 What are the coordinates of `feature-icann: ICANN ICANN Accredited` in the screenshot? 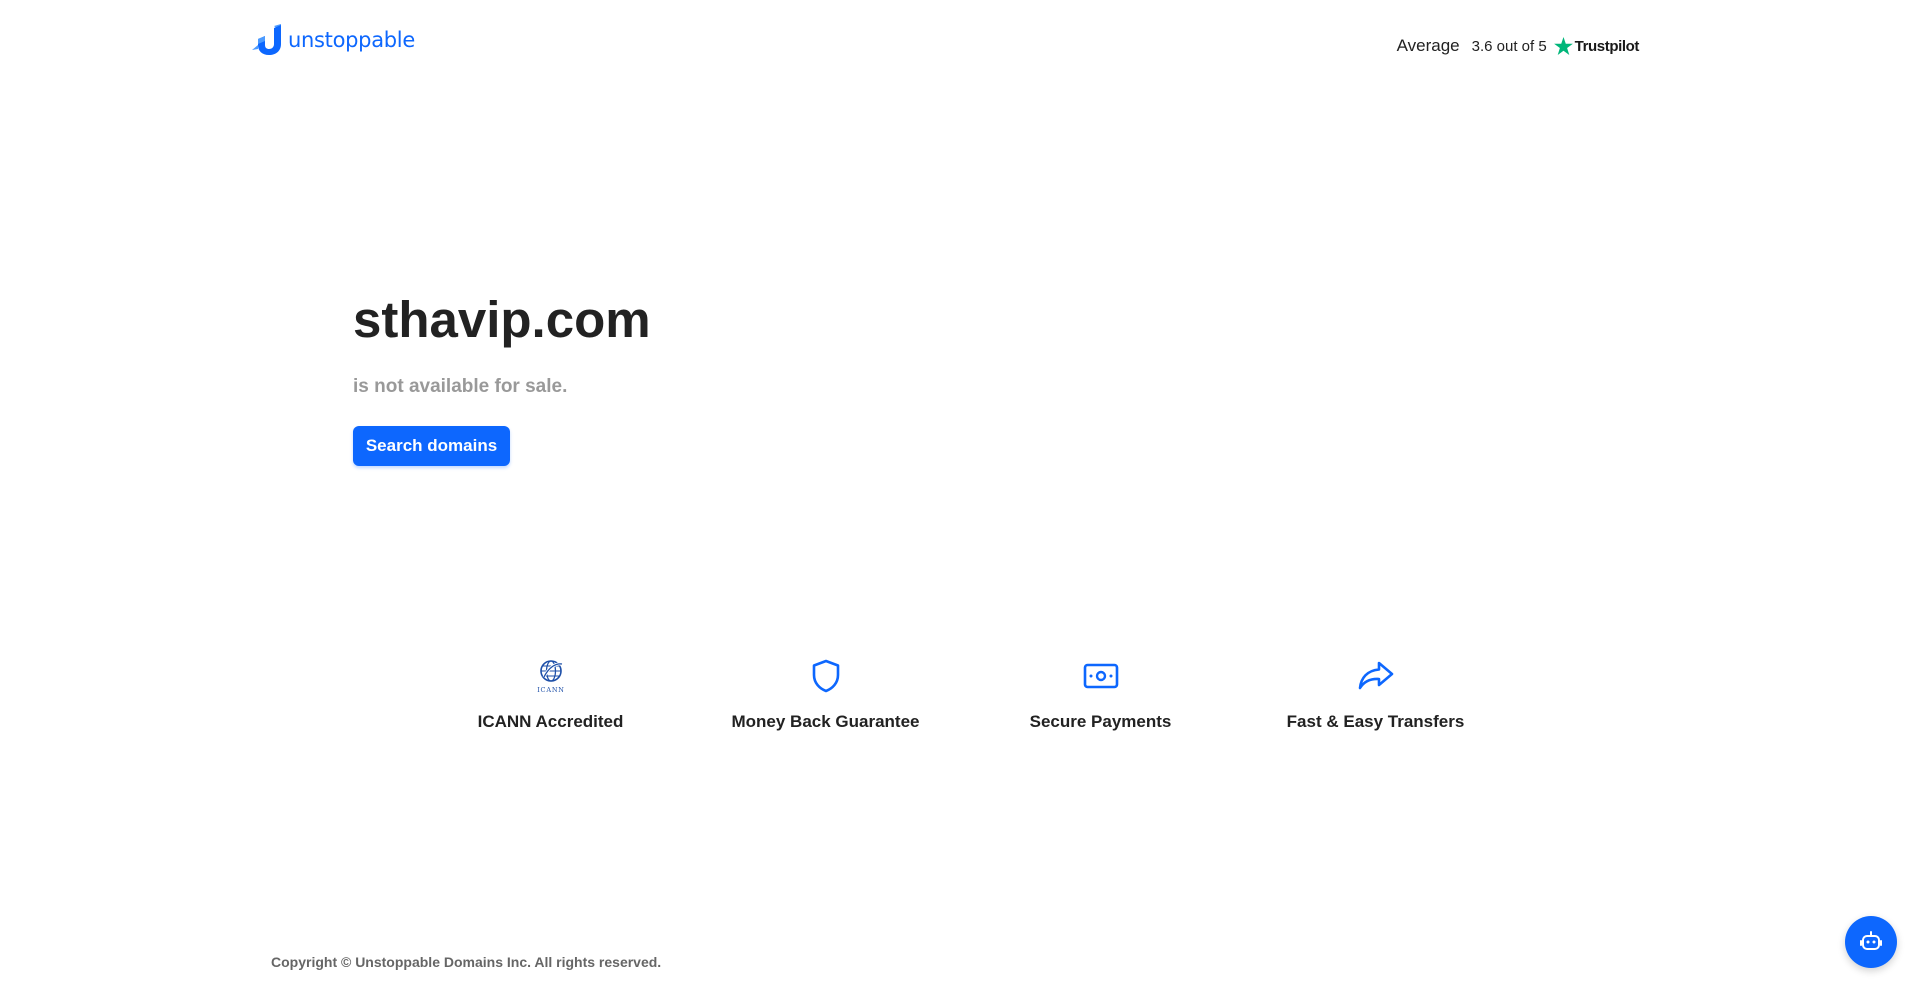 It's located at (550, 694).